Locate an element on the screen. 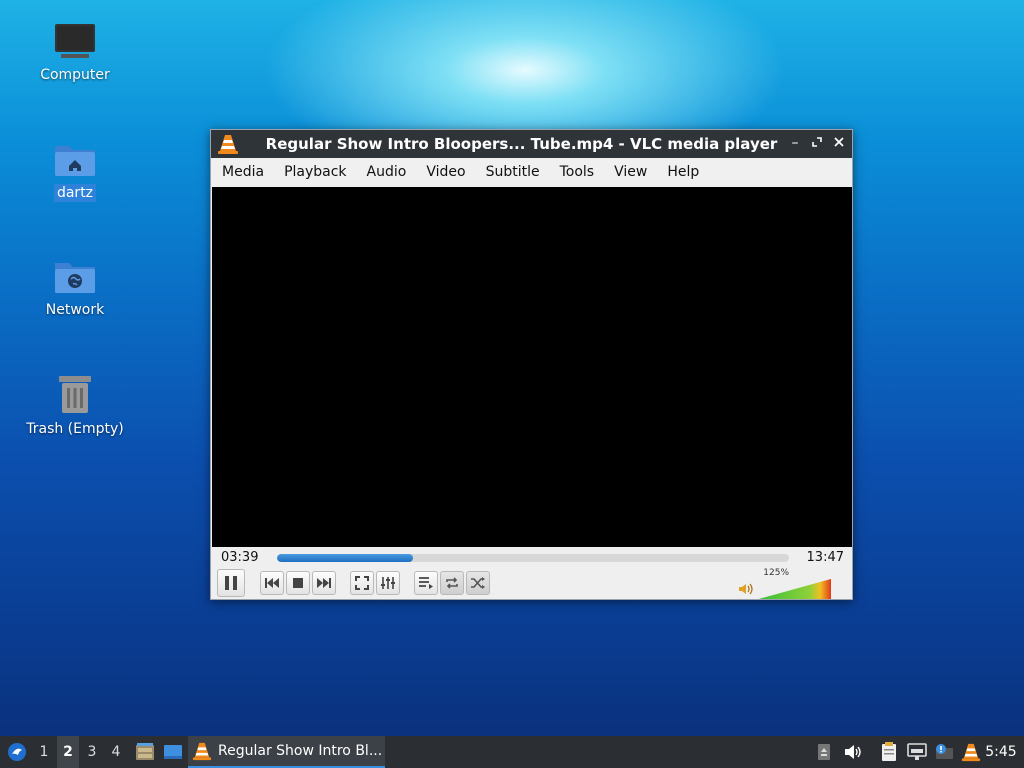 The image size is (1024, 768). stop-icon is located at coordinates (298, 583).